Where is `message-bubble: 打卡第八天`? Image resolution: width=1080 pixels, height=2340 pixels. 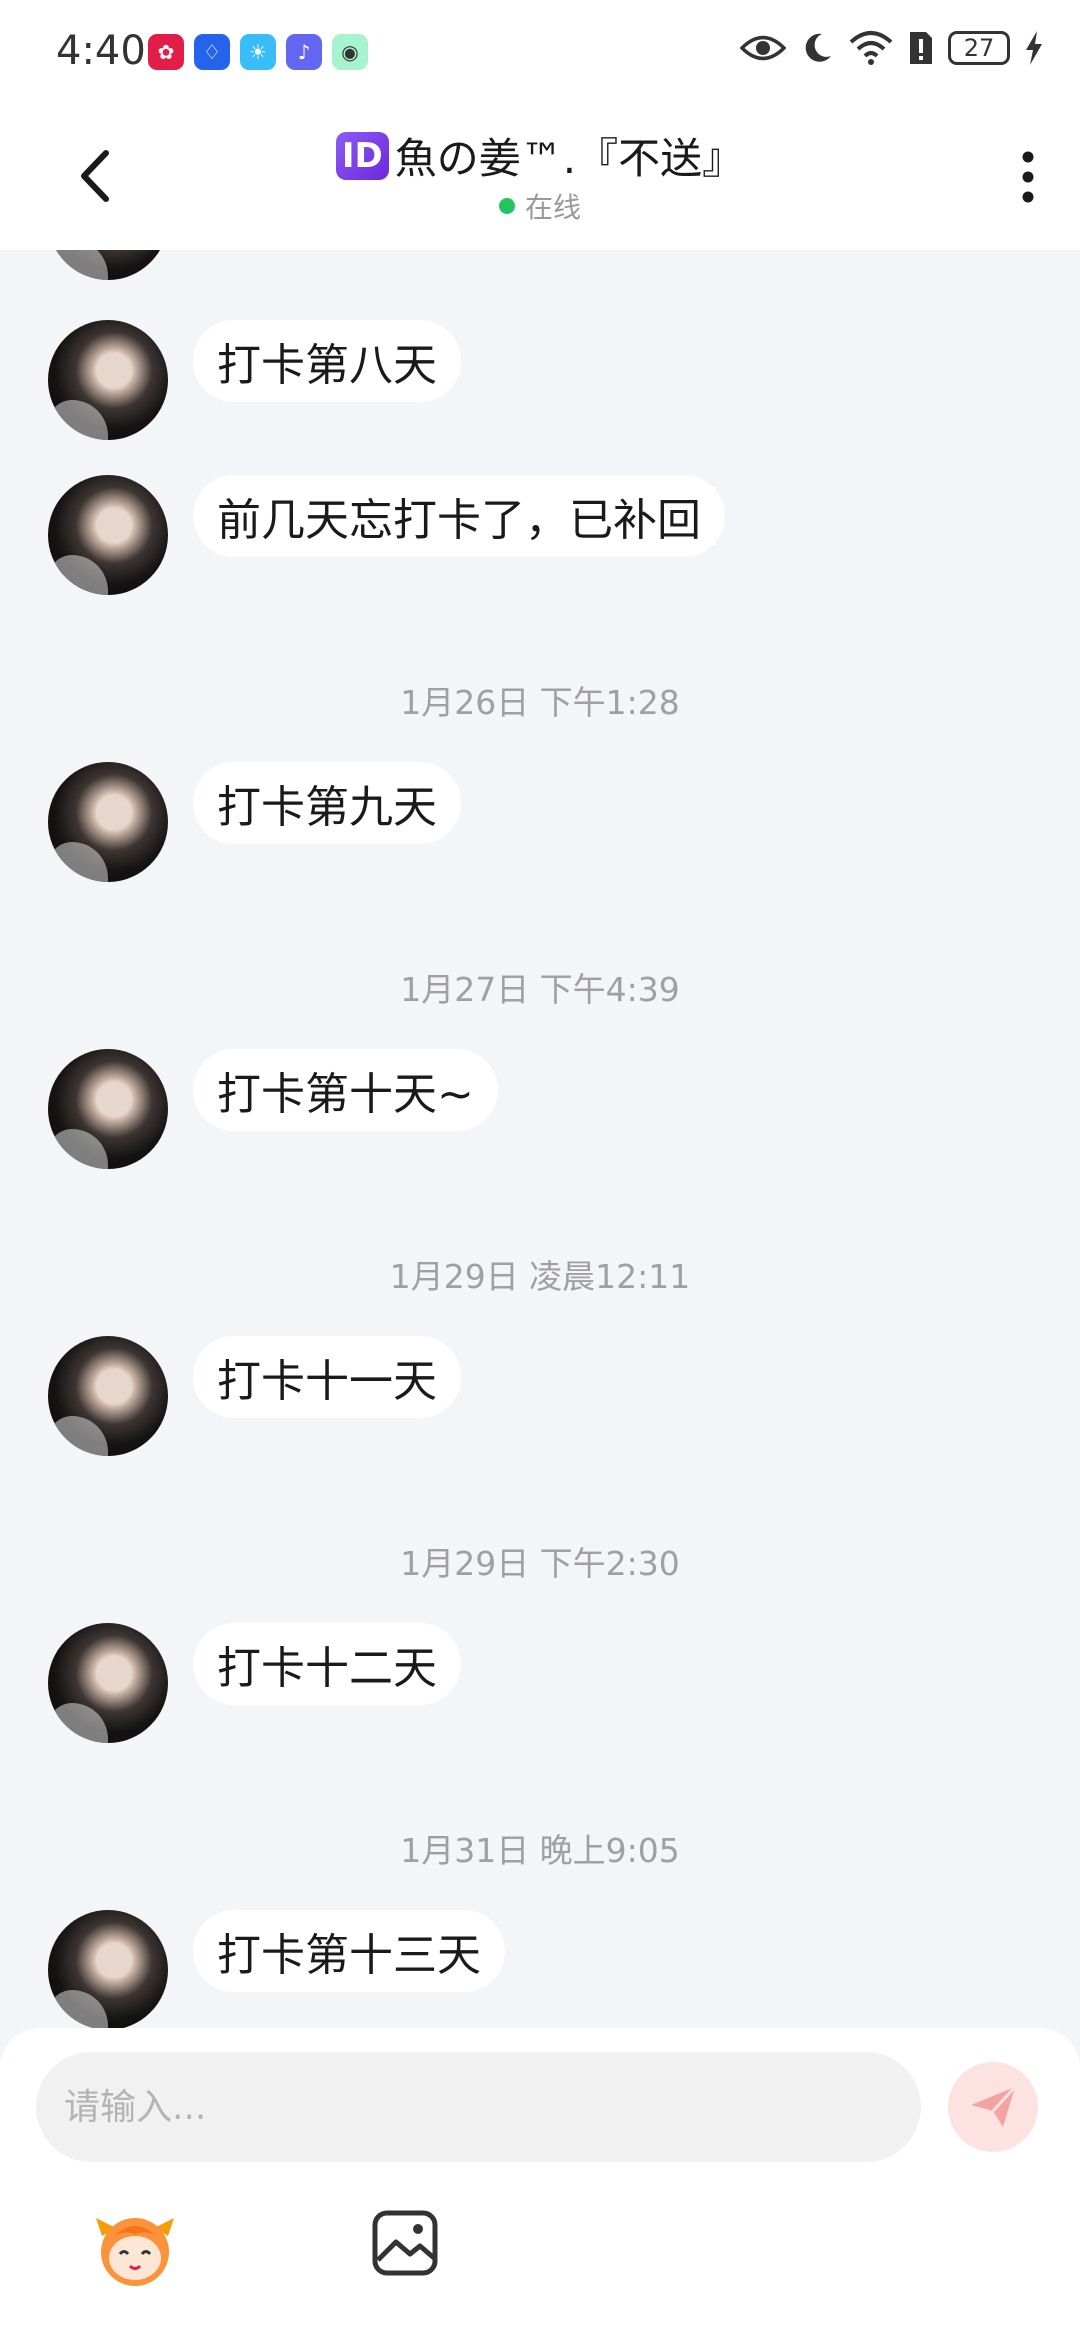
message-bubble: 打卡第八天 is located at coordinates (327, 361).